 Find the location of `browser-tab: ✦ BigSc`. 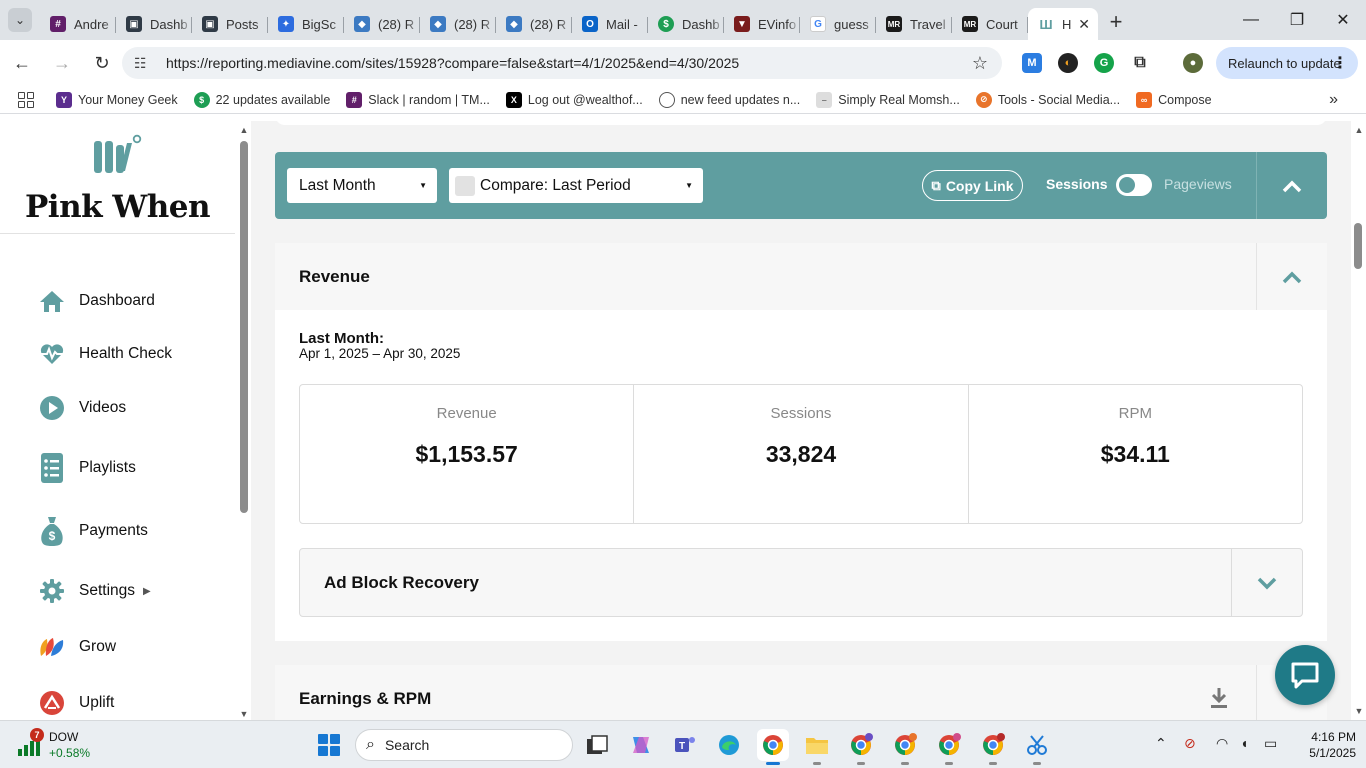

browser-tab: ✦ BigSc is located at coordinates (306, 24).